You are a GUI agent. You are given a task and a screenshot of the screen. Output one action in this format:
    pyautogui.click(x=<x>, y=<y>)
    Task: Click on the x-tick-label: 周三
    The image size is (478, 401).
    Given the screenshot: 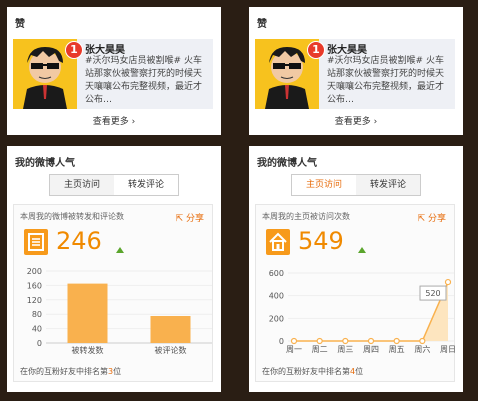 What is the action you would take?
    pyautogui.click(x=345, y=349)
    